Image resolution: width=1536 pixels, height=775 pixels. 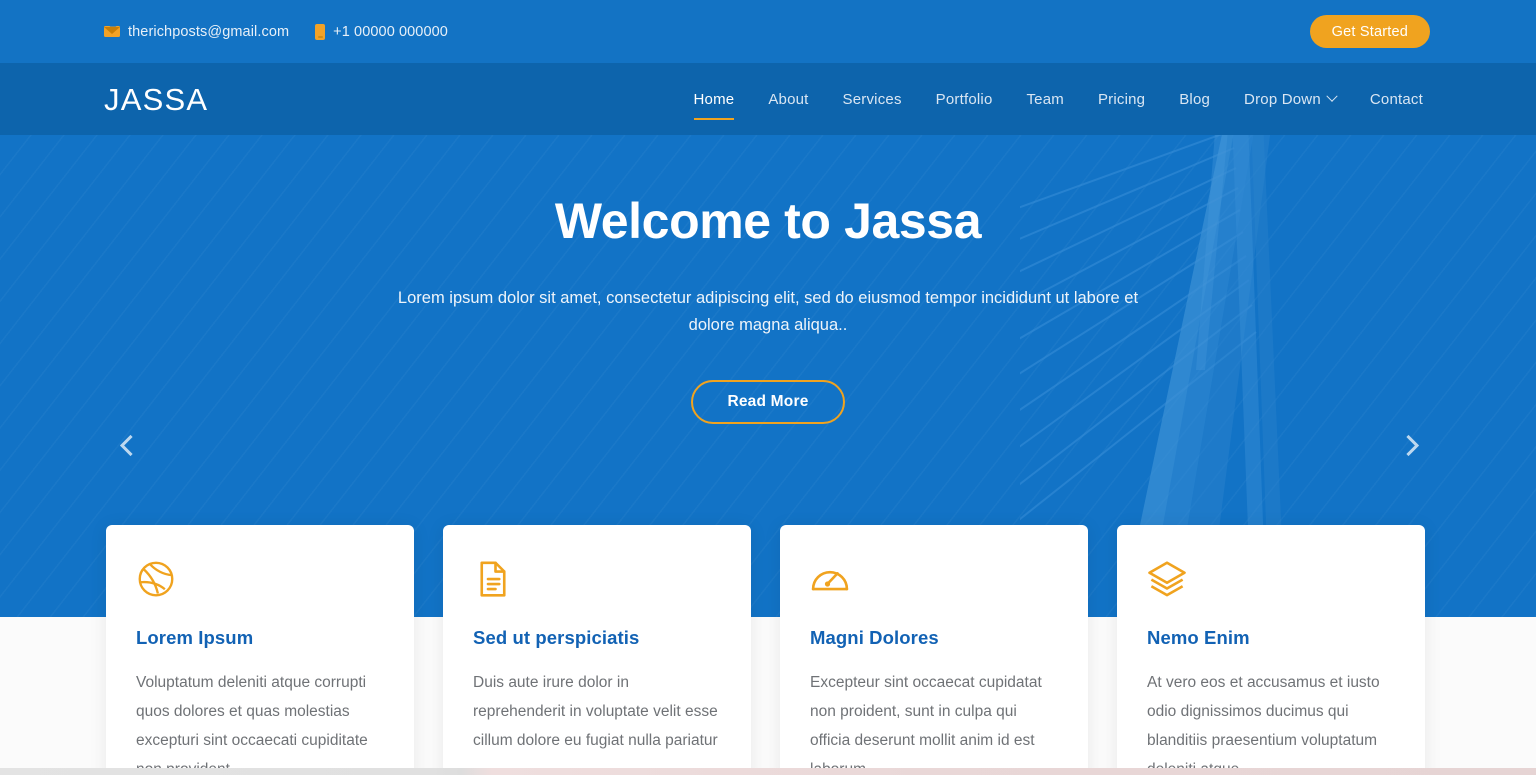 What do you see at coordinates (156, 99) in the screenshot?
I see `site-logo: JASSA` at bounding box center [156, 99].